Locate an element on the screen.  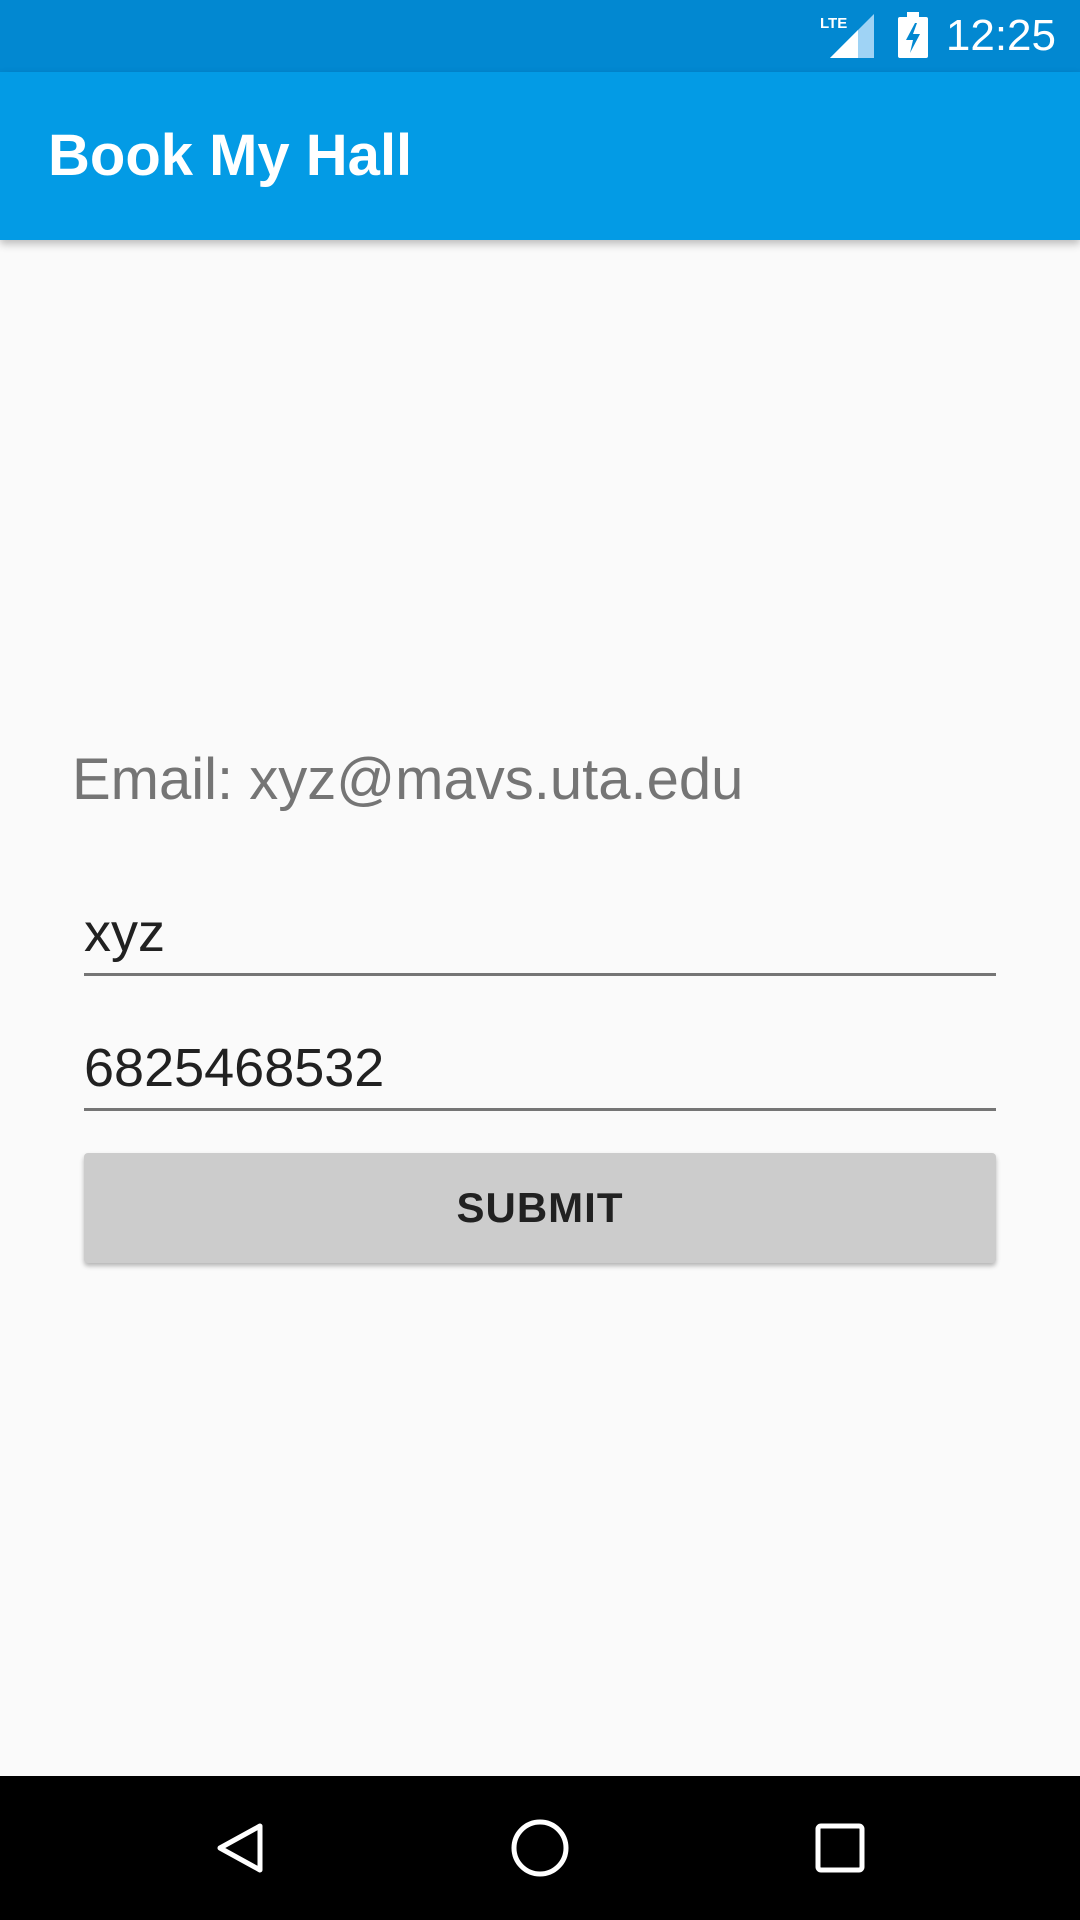
back-triangle-icon is located at coordinates (240, 1848).